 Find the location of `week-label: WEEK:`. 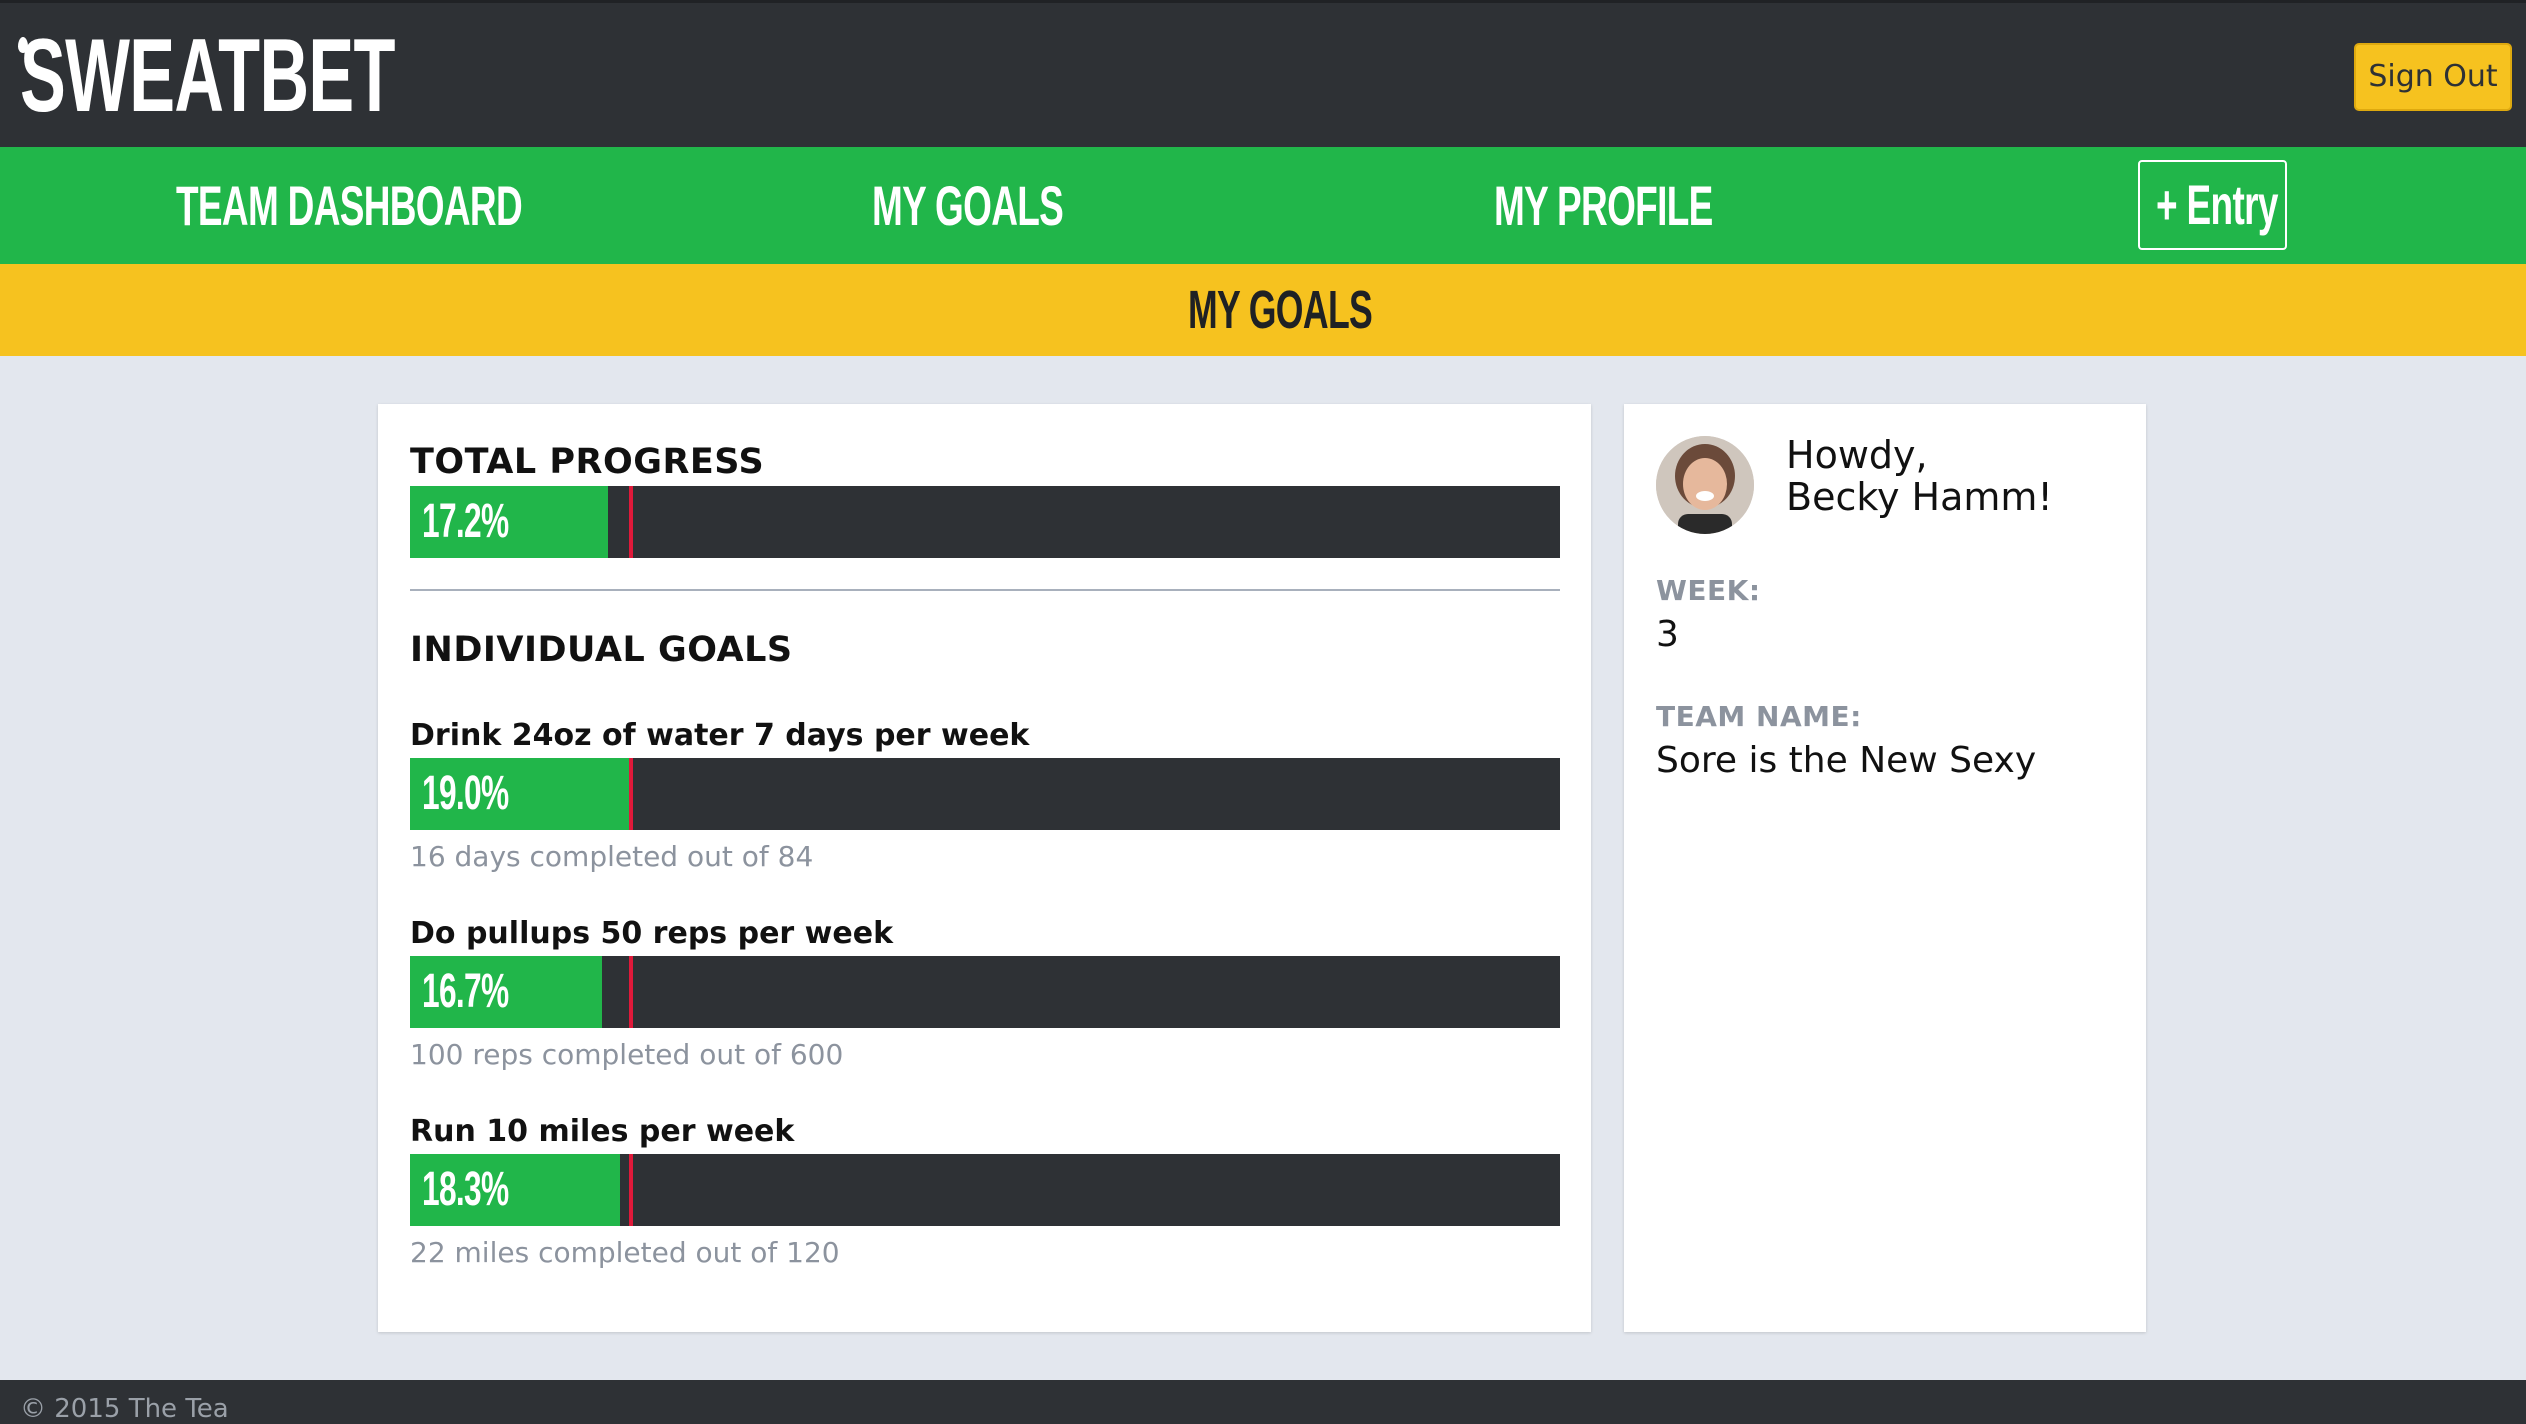

week-label: WEEK: is located at coordinates (1708, 590).